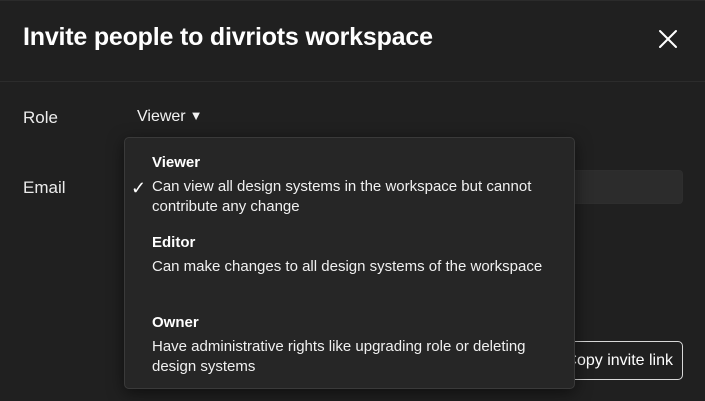 This screenshot has height=401, width=705. I want to click on role-option-title: Viewer, so click(176, 162).